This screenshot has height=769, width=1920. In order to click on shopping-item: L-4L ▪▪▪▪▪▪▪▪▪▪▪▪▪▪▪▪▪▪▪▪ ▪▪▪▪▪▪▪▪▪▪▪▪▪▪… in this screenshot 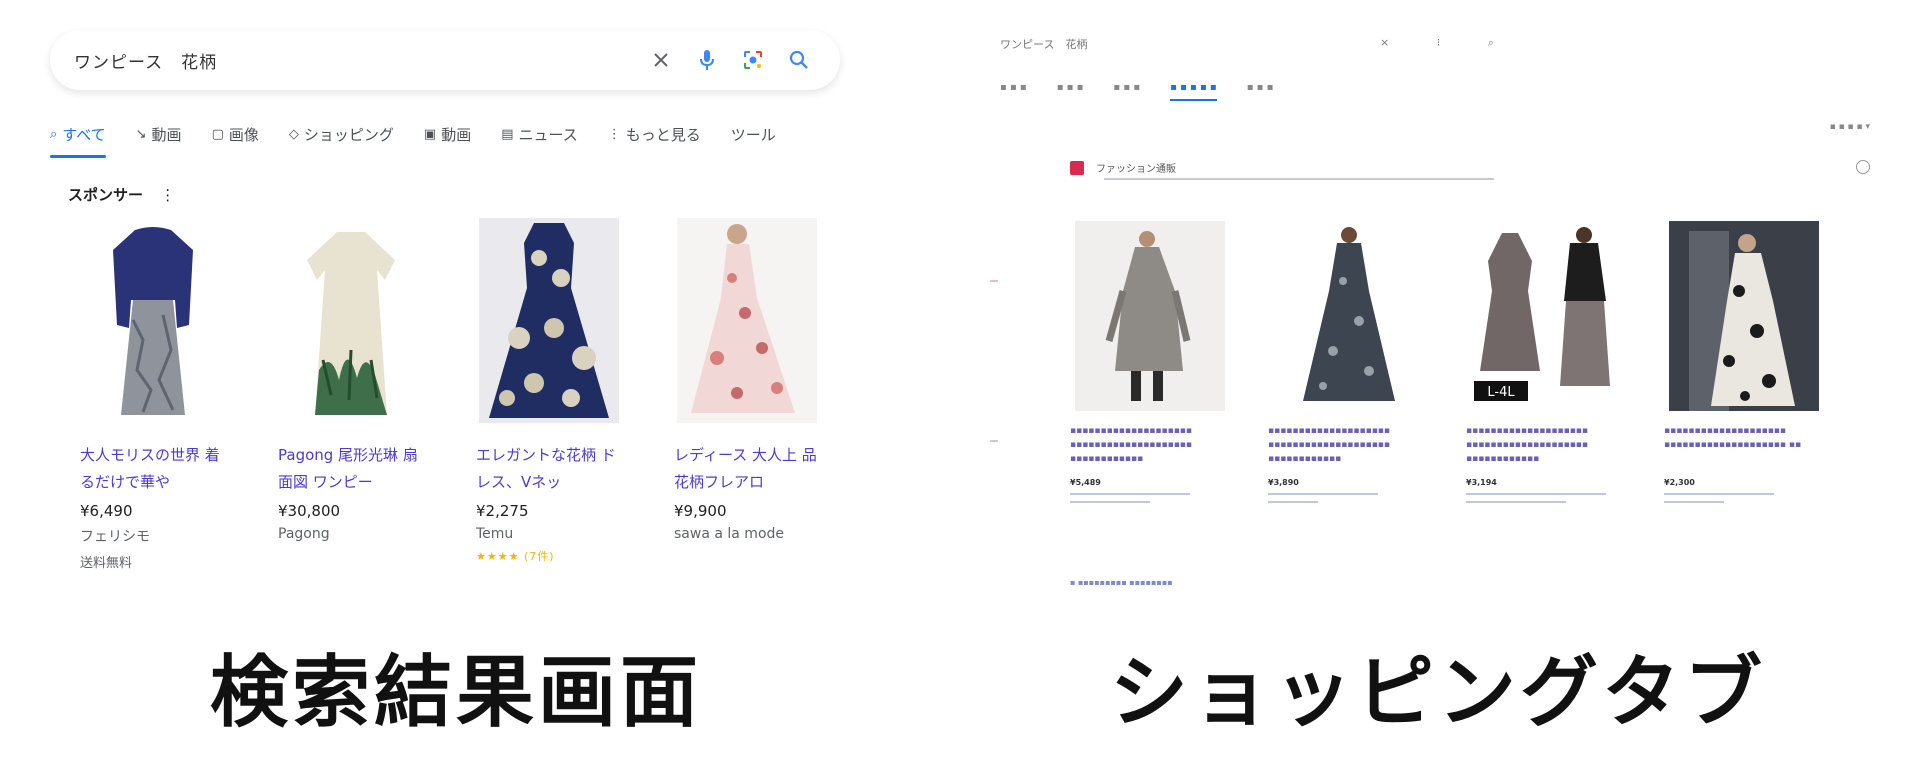, I will do `click(1546, 359)`.